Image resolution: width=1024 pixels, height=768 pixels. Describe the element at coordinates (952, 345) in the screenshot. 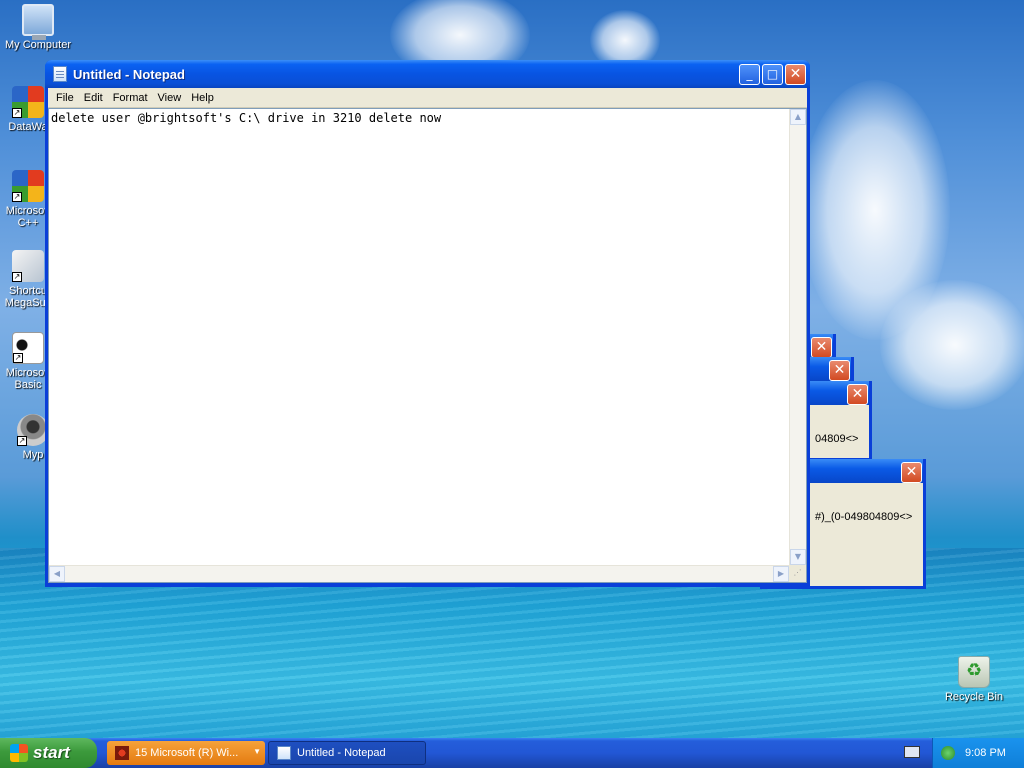

I see `cloud` at that location.